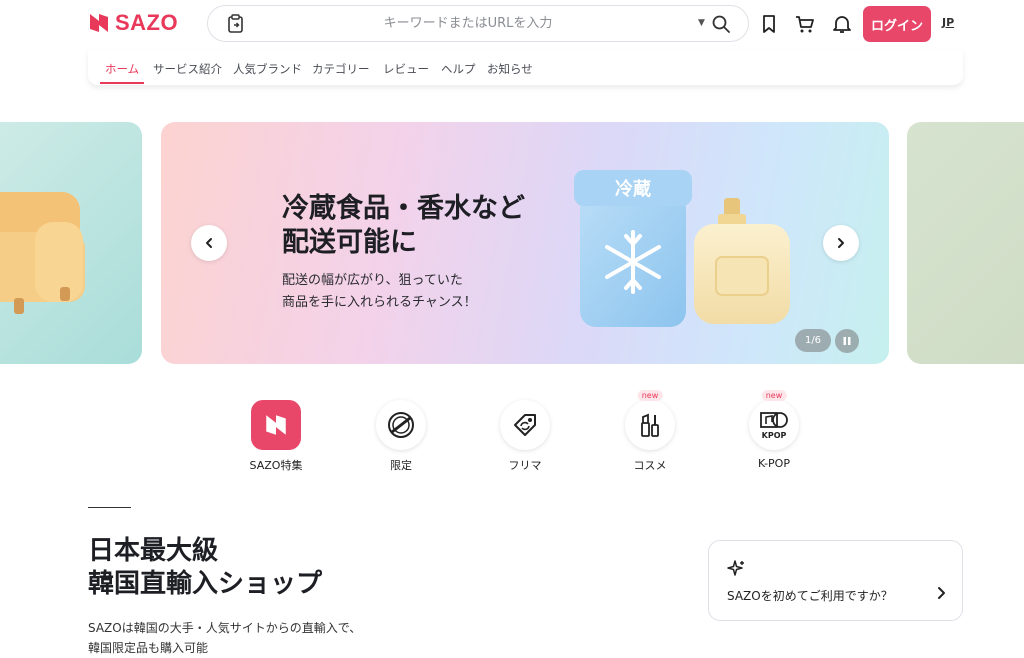 The height and width of the screenshot is (658, 1024). Describe the element at coordinates (205, 568) in the screenshot. I see `hero-title: 日本最大級 韓国直輸入ショップ` at that location.